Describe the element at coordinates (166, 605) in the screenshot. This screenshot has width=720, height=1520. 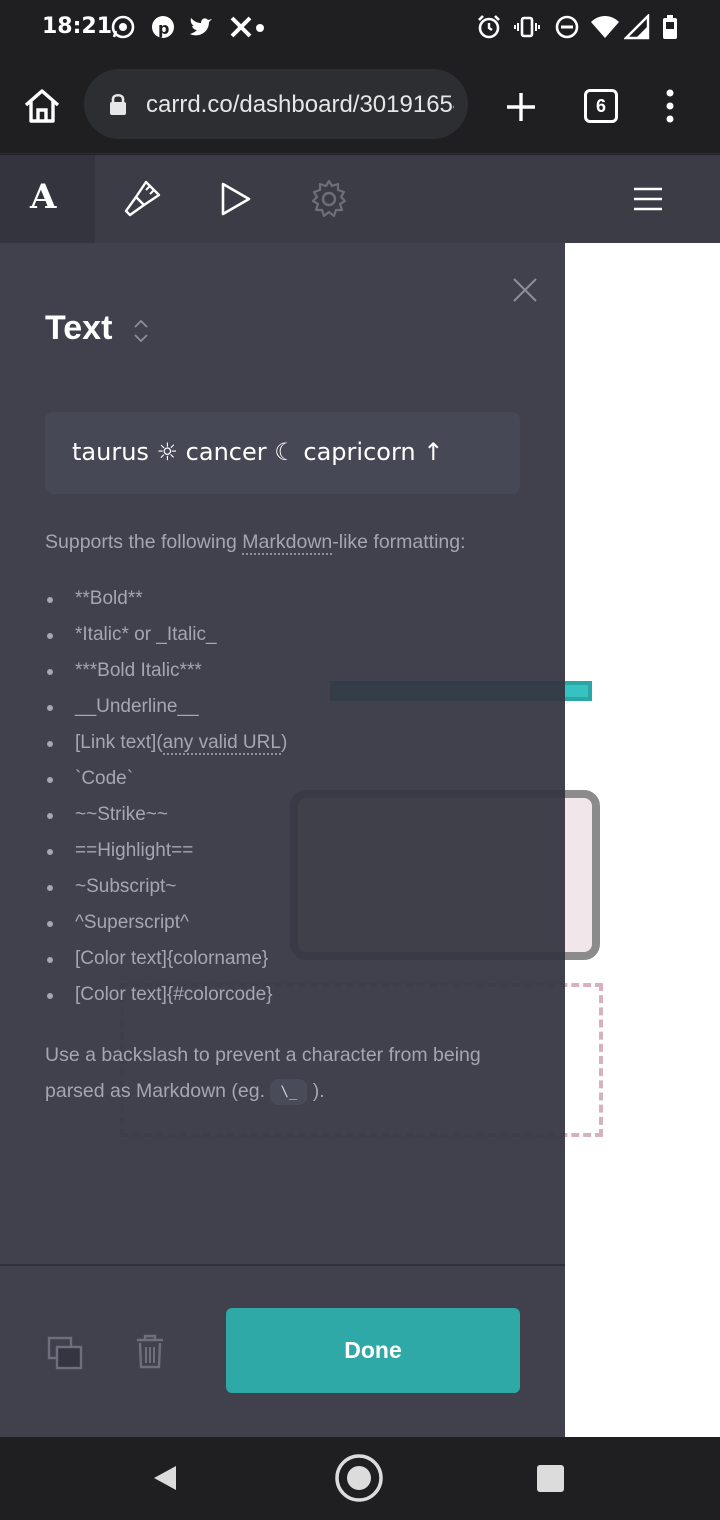
I see `format-bold: **Bold**` at that location.